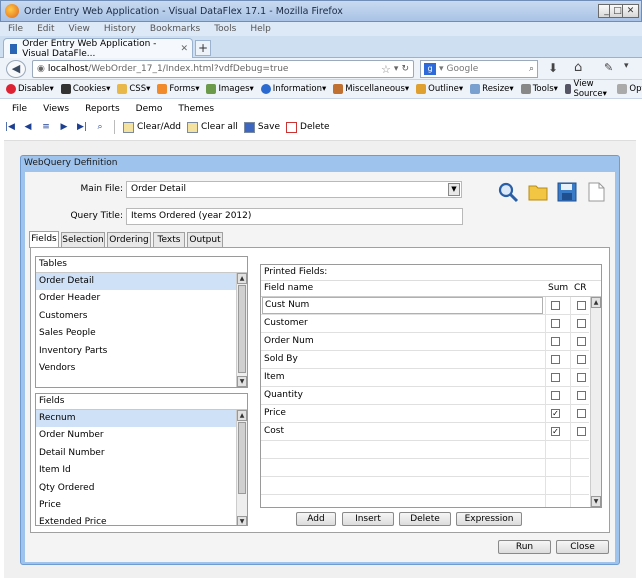  What do you see at coordinates (141, 453) in the screenshot?
I see `list-item: Detail Number` at bounding box center [141, 453].